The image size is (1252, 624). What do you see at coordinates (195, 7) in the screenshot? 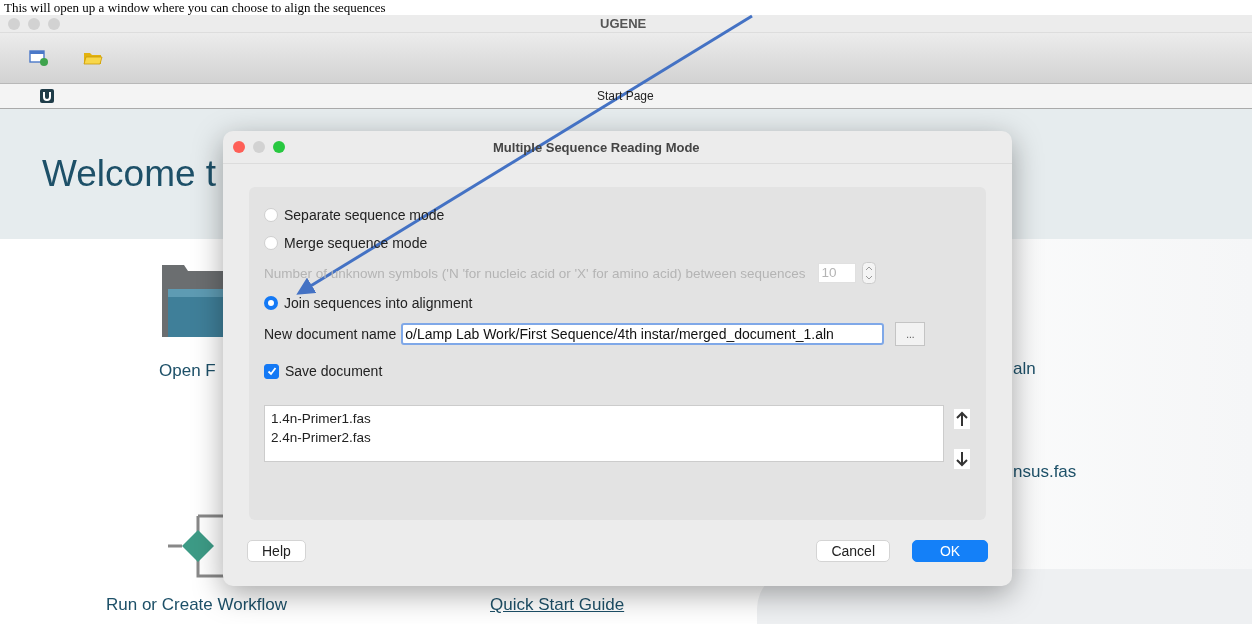
I see `caption-text: This will open up a window where you can choose to align the sequences` at bounding box center [195, 7].